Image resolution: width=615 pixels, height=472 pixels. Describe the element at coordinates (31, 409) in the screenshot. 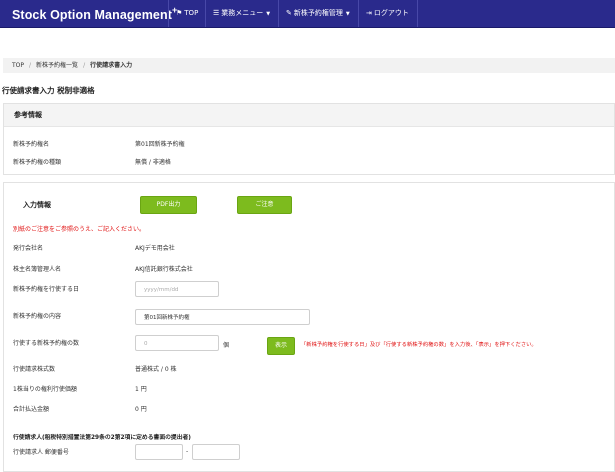

I see `total-label: 合計払込金額` at that location.